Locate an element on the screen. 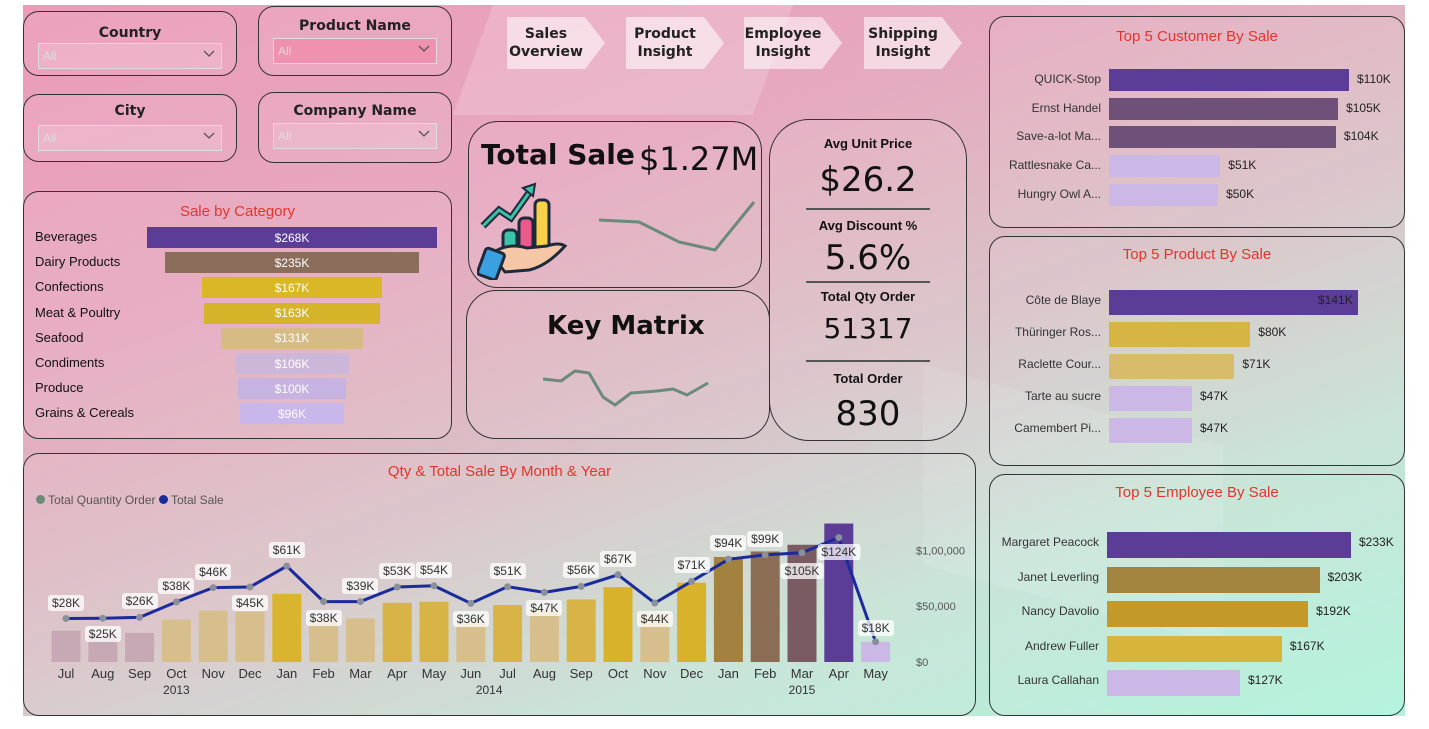  product-slicer: Product Name All is located at coordinates (355, 41).